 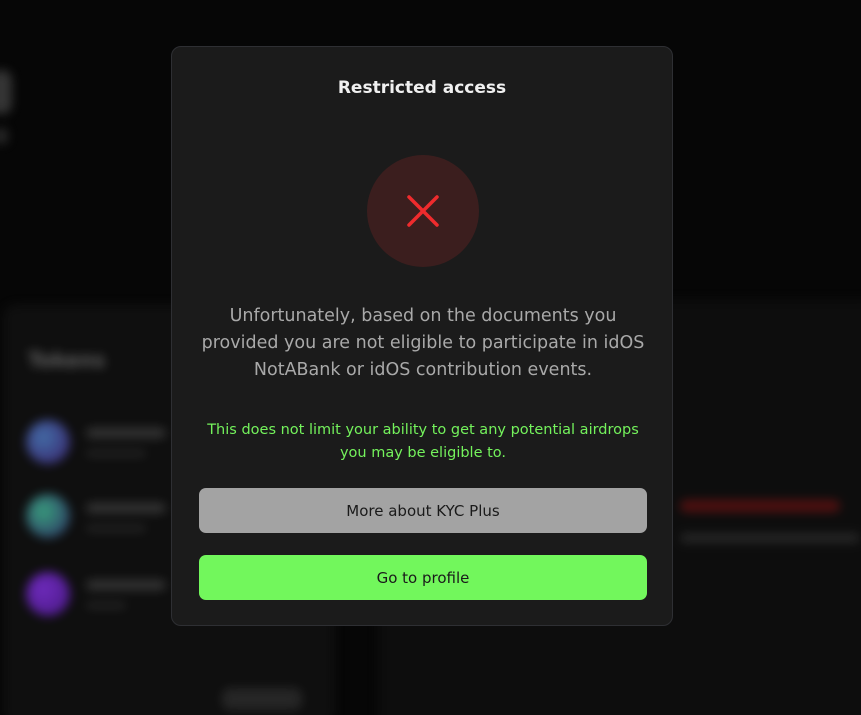 What do you see at coordinates (760, 506) in the screenshot?
I see `background-warning-text` at bounding box center [760, 506].